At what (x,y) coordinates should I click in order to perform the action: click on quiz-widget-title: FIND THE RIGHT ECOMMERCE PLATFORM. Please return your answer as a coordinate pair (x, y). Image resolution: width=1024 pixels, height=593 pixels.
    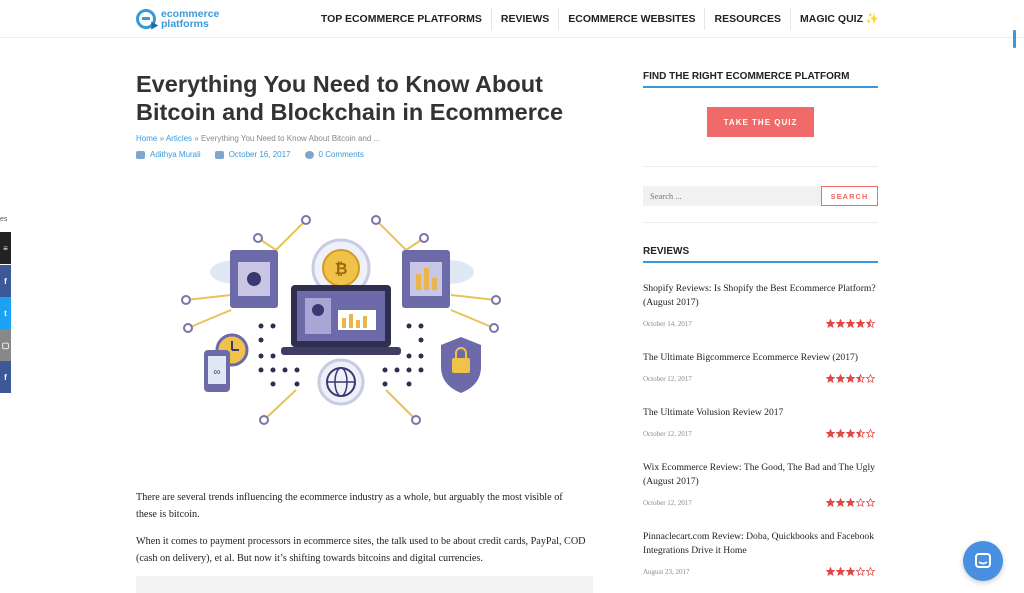
    Looking at the image, I should click on (760, 79).